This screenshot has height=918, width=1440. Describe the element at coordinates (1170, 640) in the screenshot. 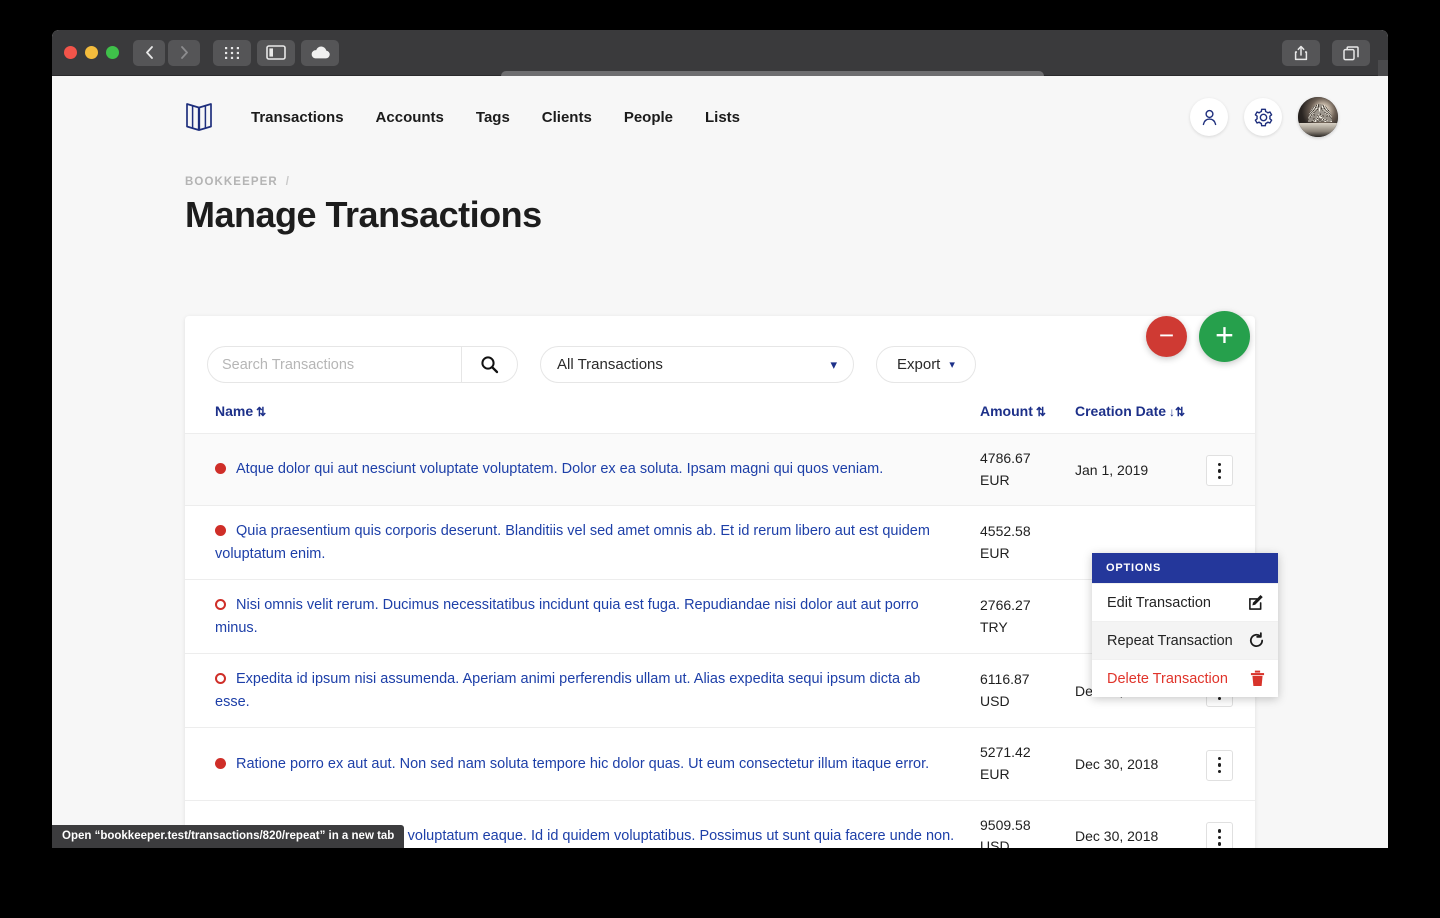

I see `menu-item-repeat-transaction-label: Repeat Transaction` at that location.